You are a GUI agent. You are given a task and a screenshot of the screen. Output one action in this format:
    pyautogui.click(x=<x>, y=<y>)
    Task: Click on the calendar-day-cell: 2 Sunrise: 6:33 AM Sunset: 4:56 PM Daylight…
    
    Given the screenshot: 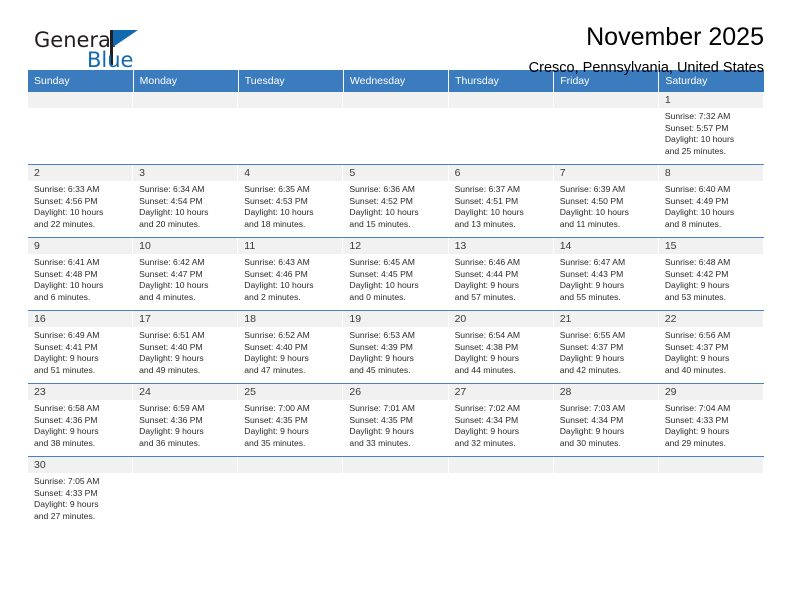 What is the action you would take?
    pyautogui.click(x=81, y=201)
    